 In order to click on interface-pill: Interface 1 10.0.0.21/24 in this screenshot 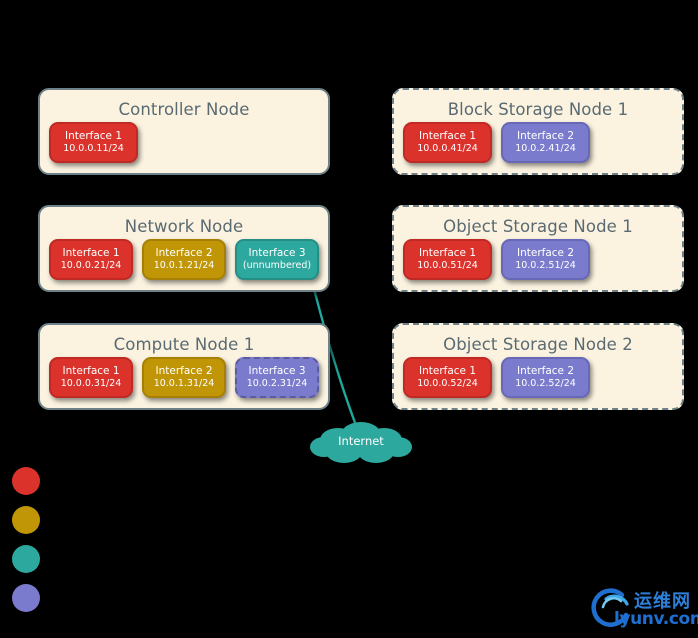, I will do `click(91, 259)`.